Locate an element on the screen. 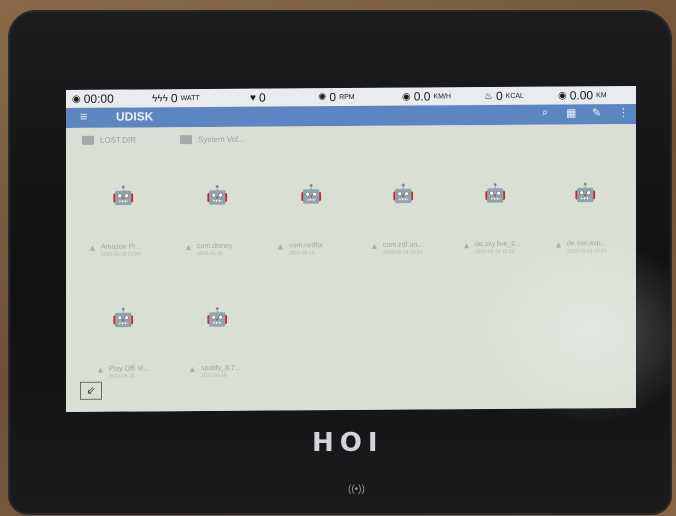  nfc-icon: ((•)) is located at coordinates (356, 489).